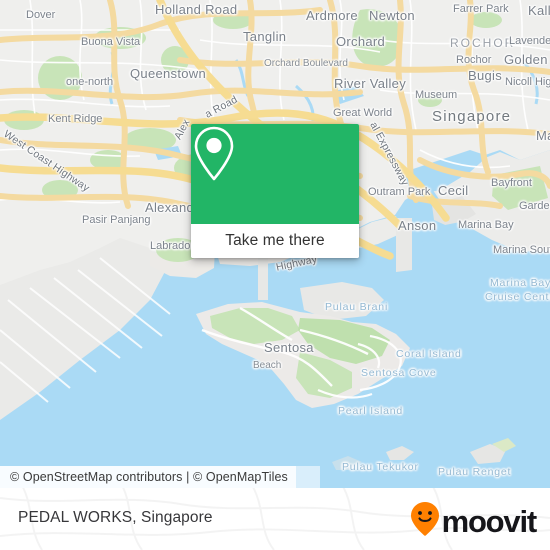  I want to click on location-popup-card: Take me there, so click(275, 191).